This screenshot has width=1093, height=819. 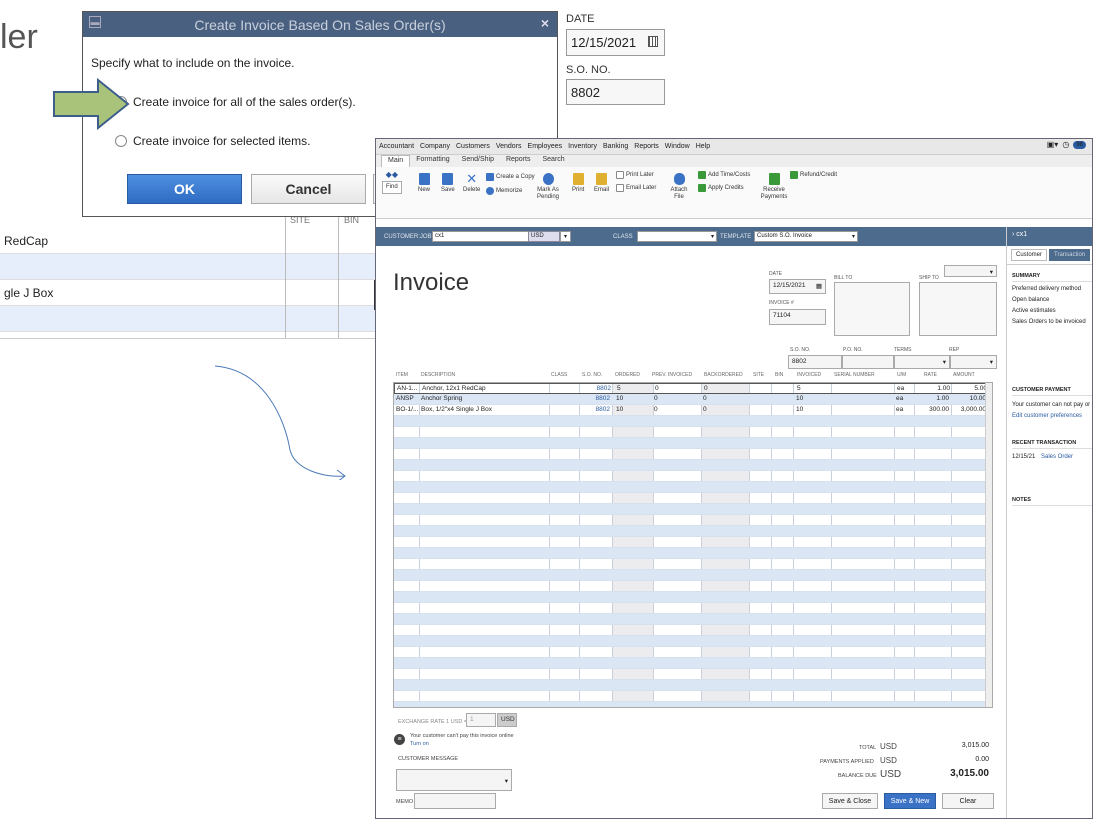 I want to click on receive-payments-button: Receive Payments, so click(x=774, y=187).